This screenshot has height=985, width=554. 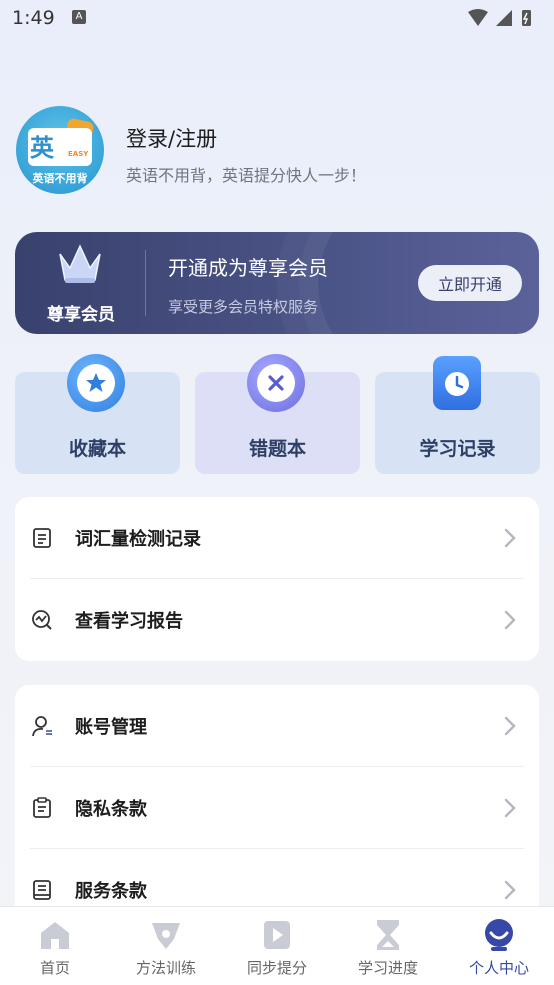 What do you see at coordinates (388, 935) in the screenshot?
I see `hourglass-icon` at bounding box center [388, 935].